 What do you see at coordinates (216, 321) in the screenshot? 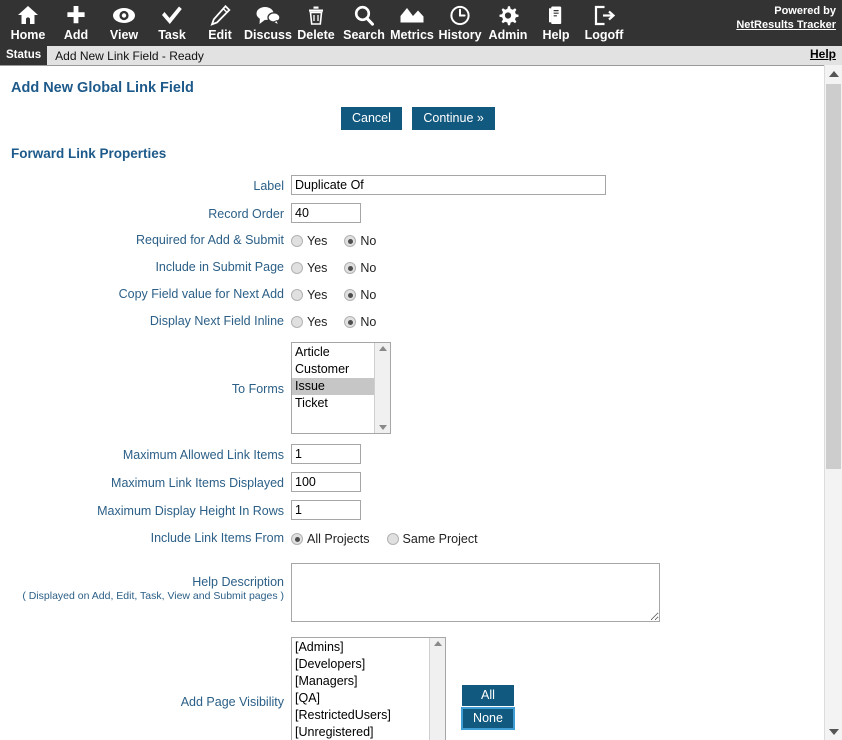
I see `display-next-inline-caption: Display Next Field Inline` at bounding box center [216, 321].